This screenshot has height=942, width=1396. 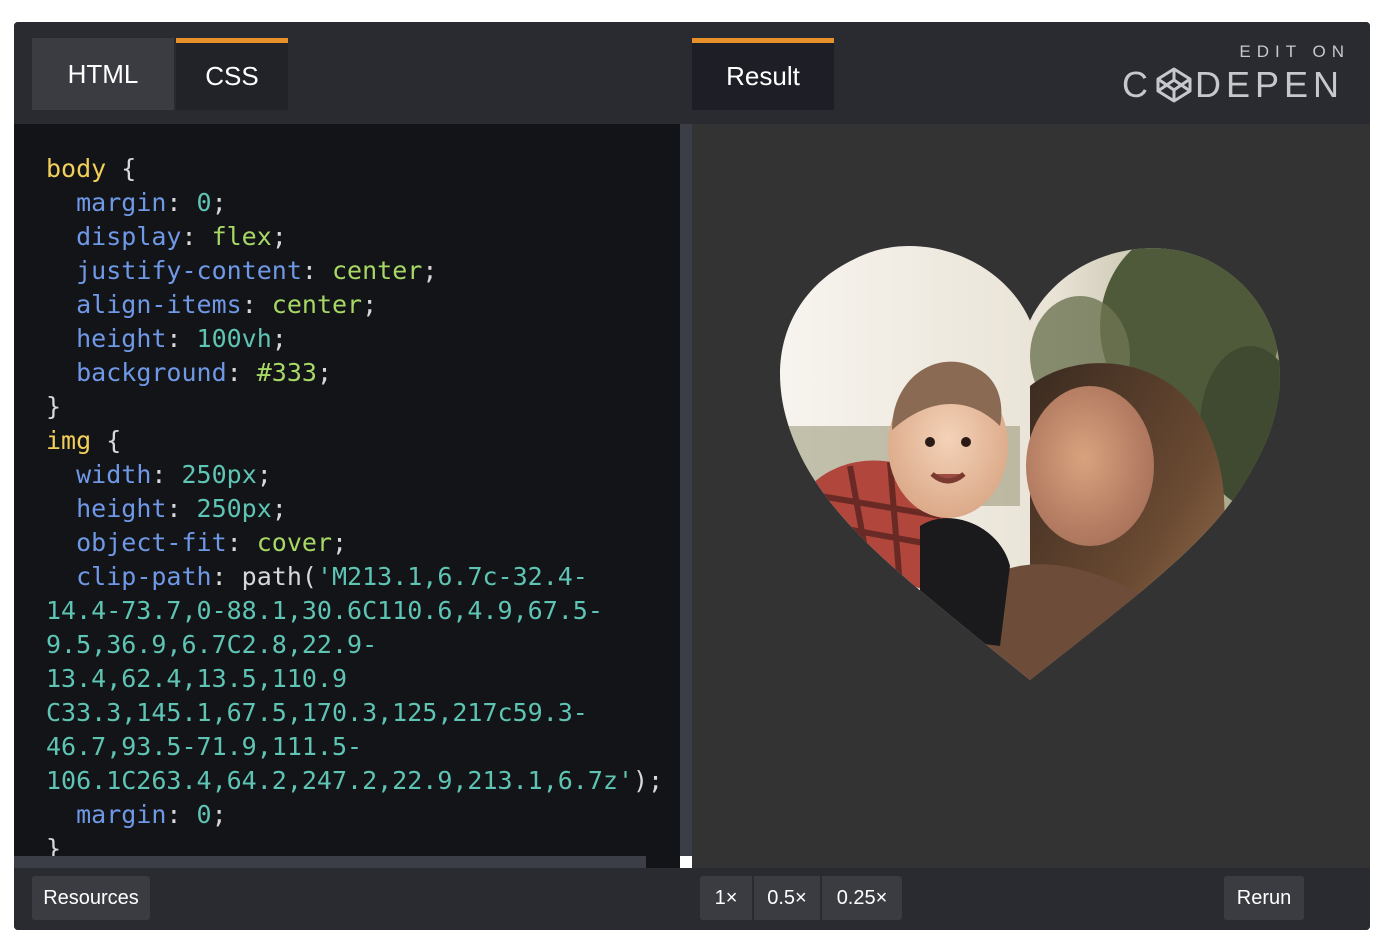 What do you see at coordinates (103, 74) in the screenshot?
I see `tab-html: HTML` at bounding box center [103, 74].